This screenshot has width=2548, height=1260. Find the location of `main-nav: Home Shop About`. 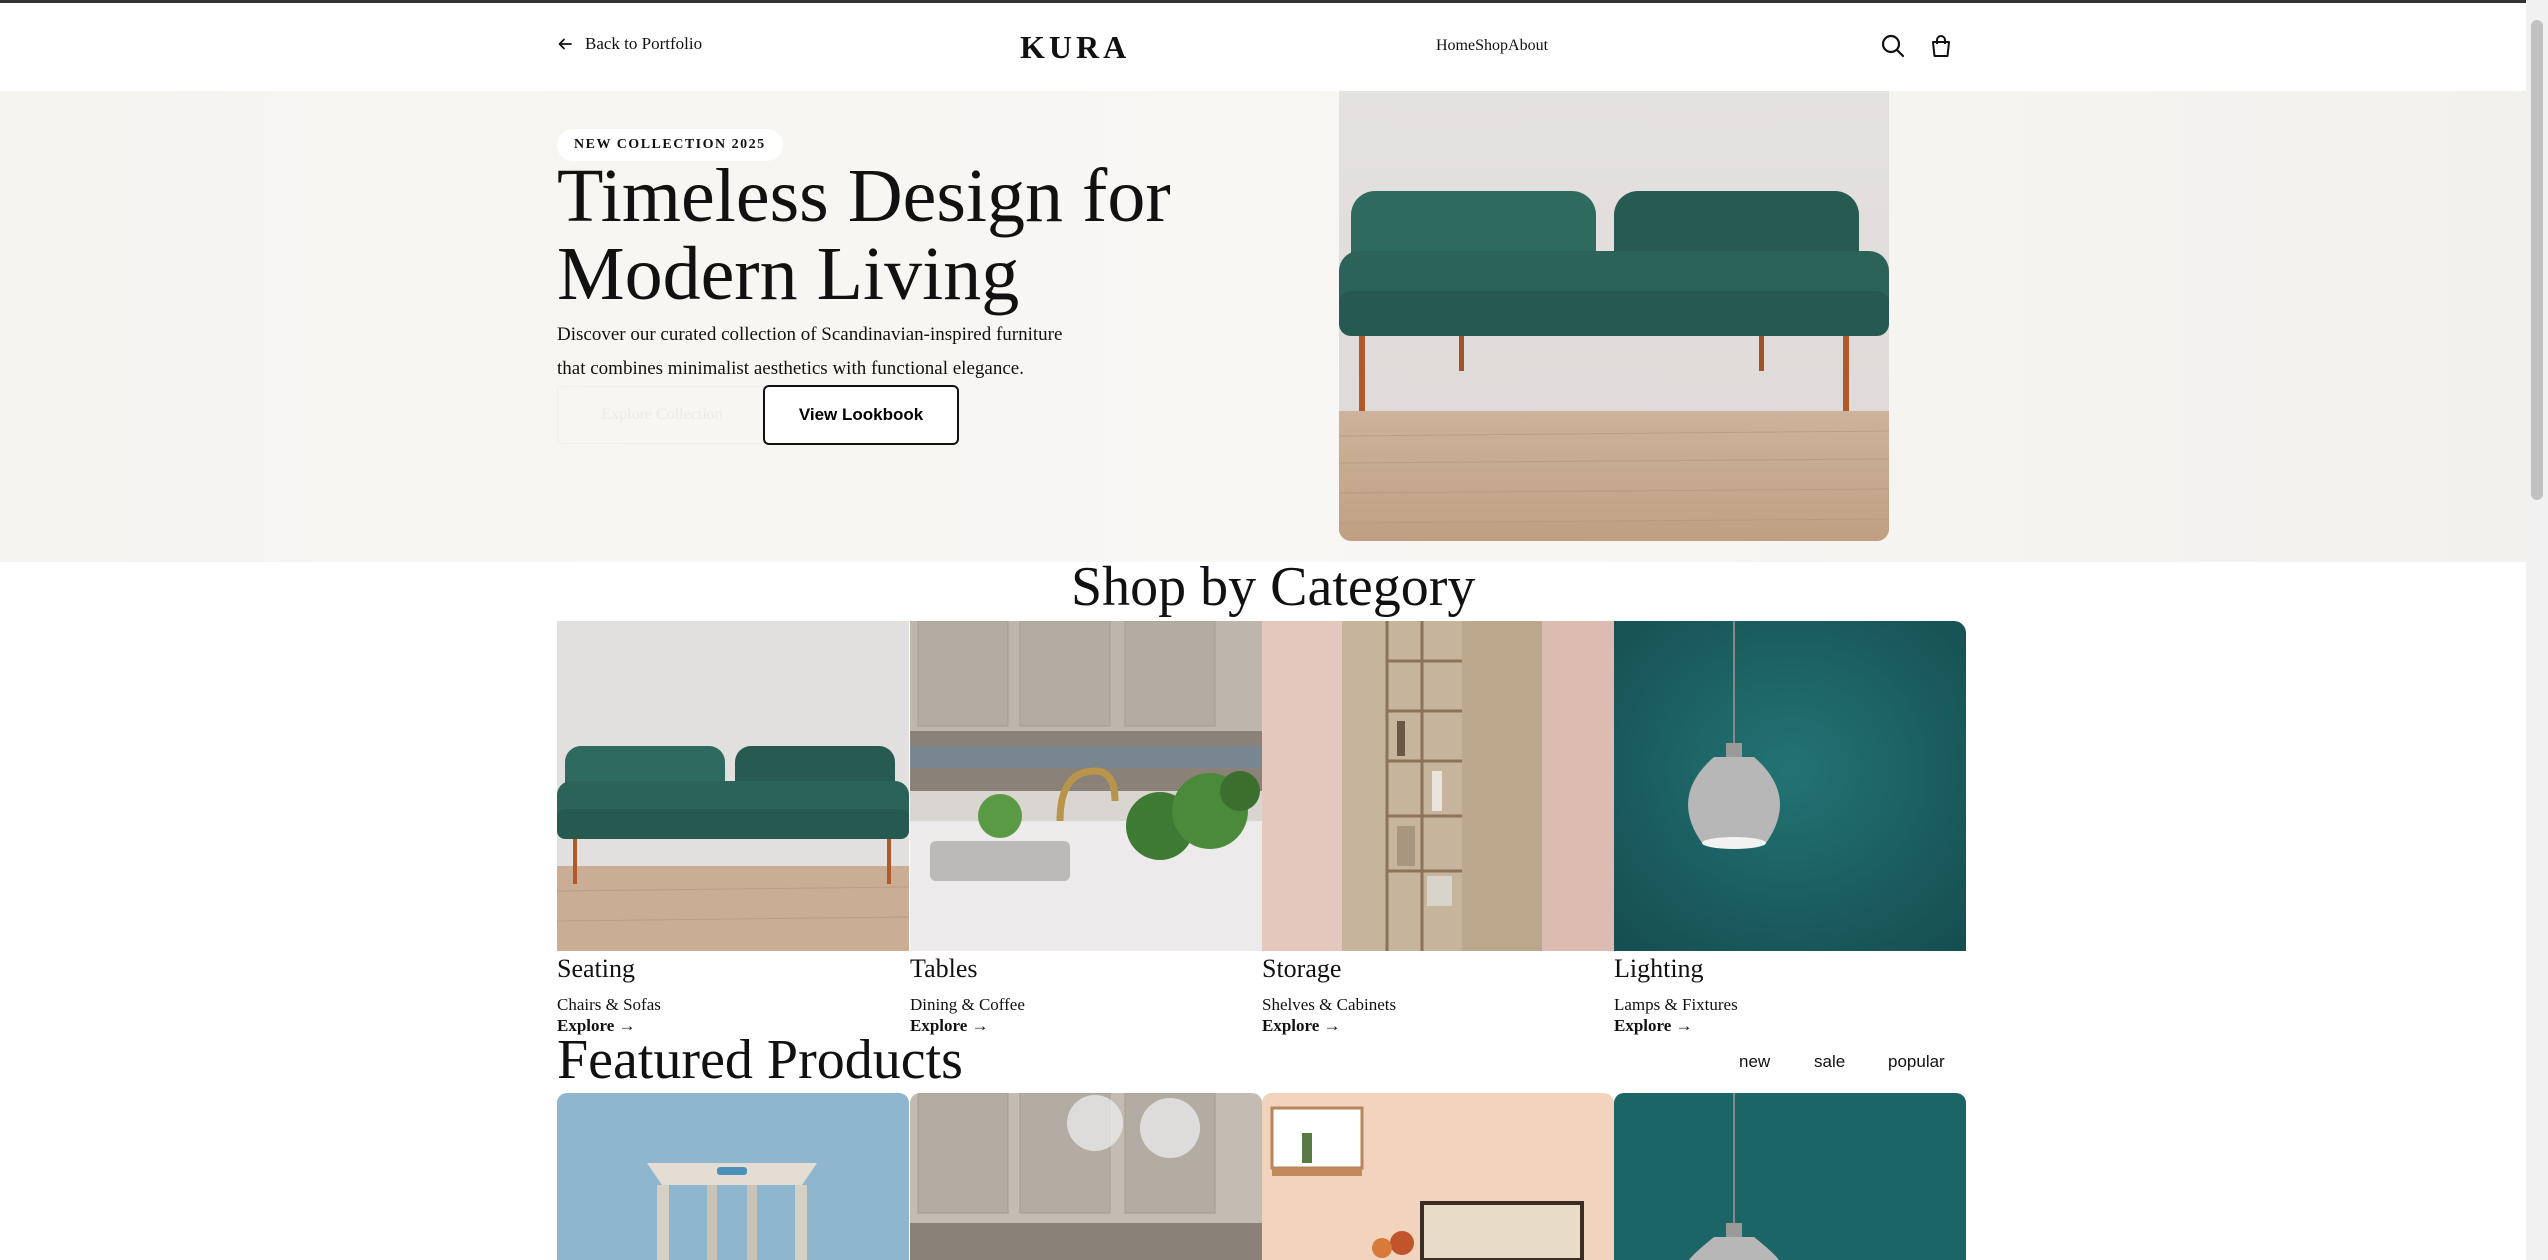

main-nav: Home Shop About is located at coordinates (1492, 46).